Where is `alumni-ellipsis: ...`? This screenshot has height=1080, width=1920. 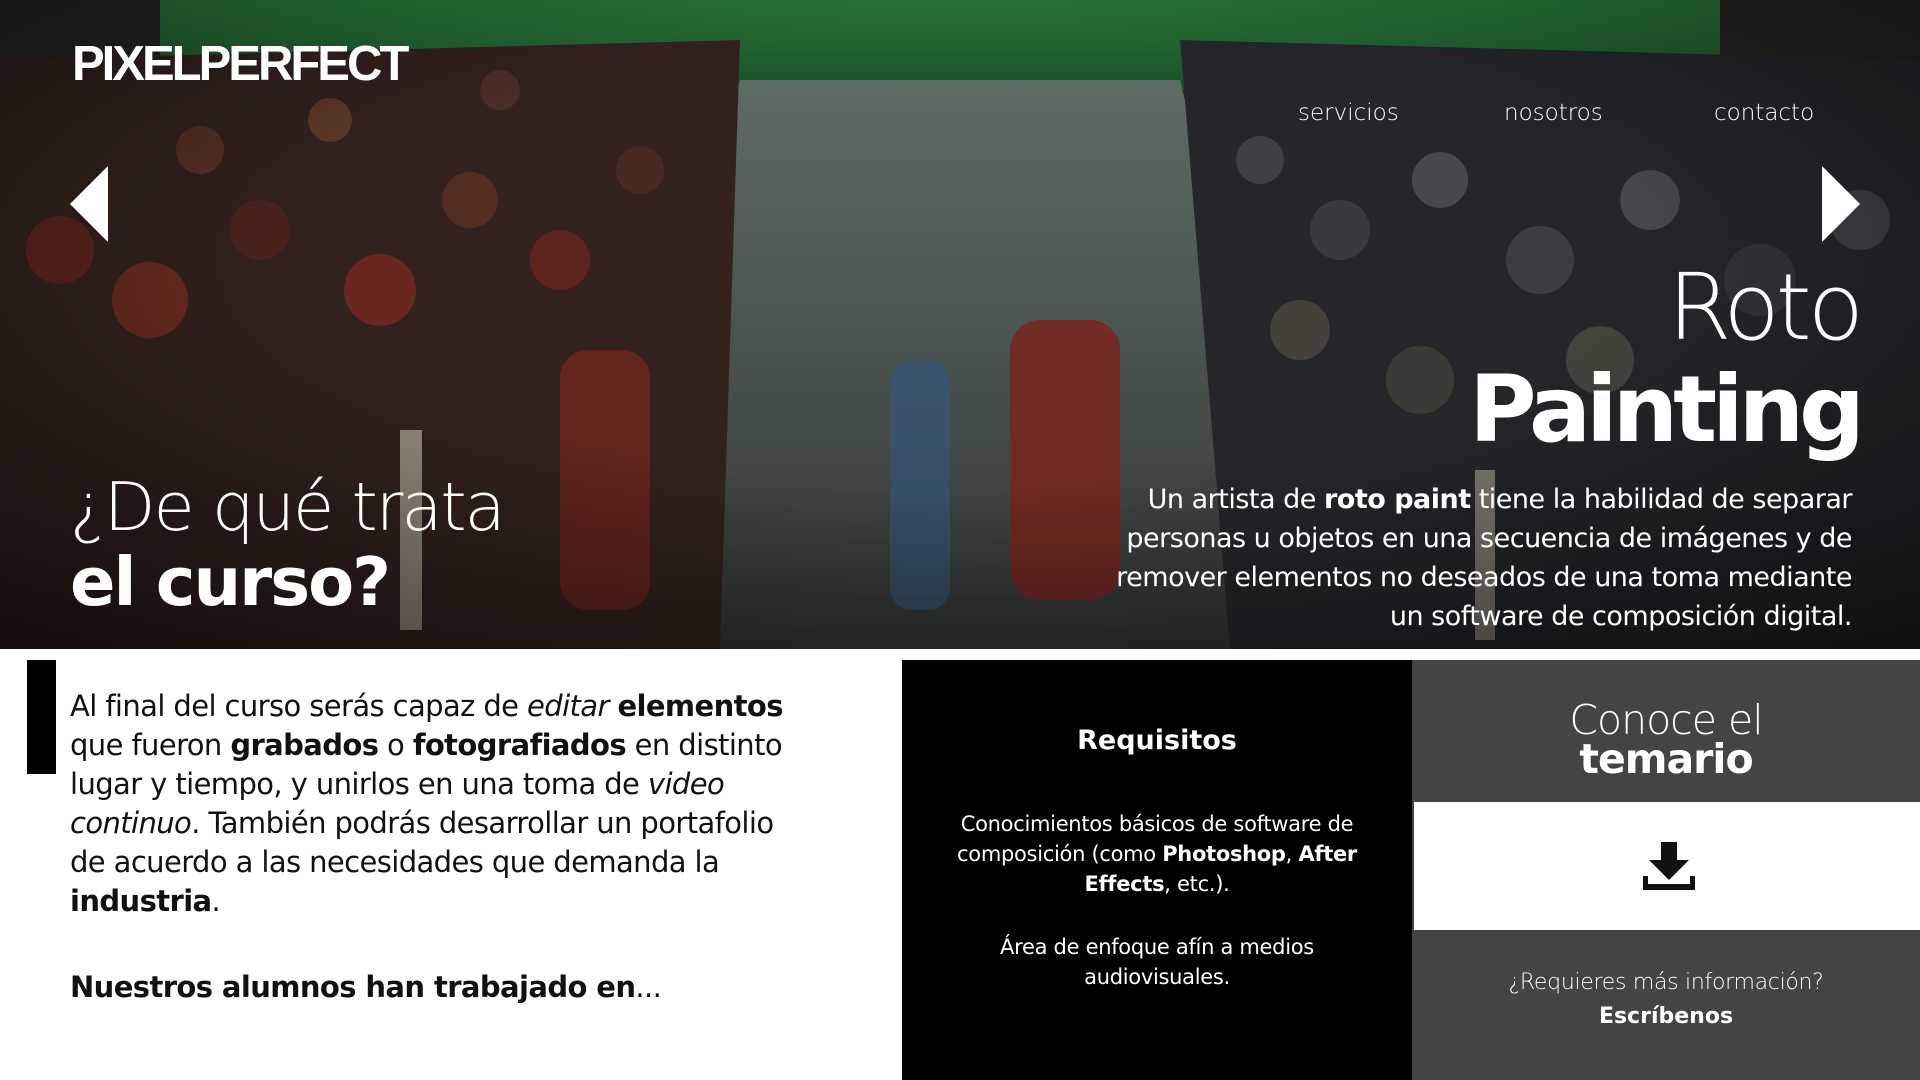 alumni-ellipsis: ... is located at coordinates (648, 987).